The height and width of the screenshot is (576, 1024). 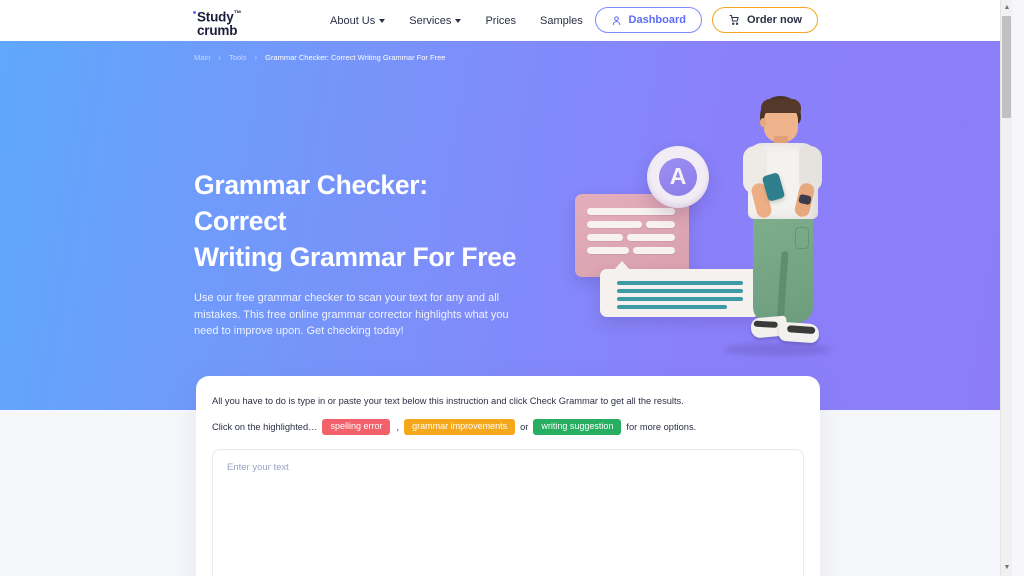 I want to click on nav-label: About Us, so click(x=353, y=20).